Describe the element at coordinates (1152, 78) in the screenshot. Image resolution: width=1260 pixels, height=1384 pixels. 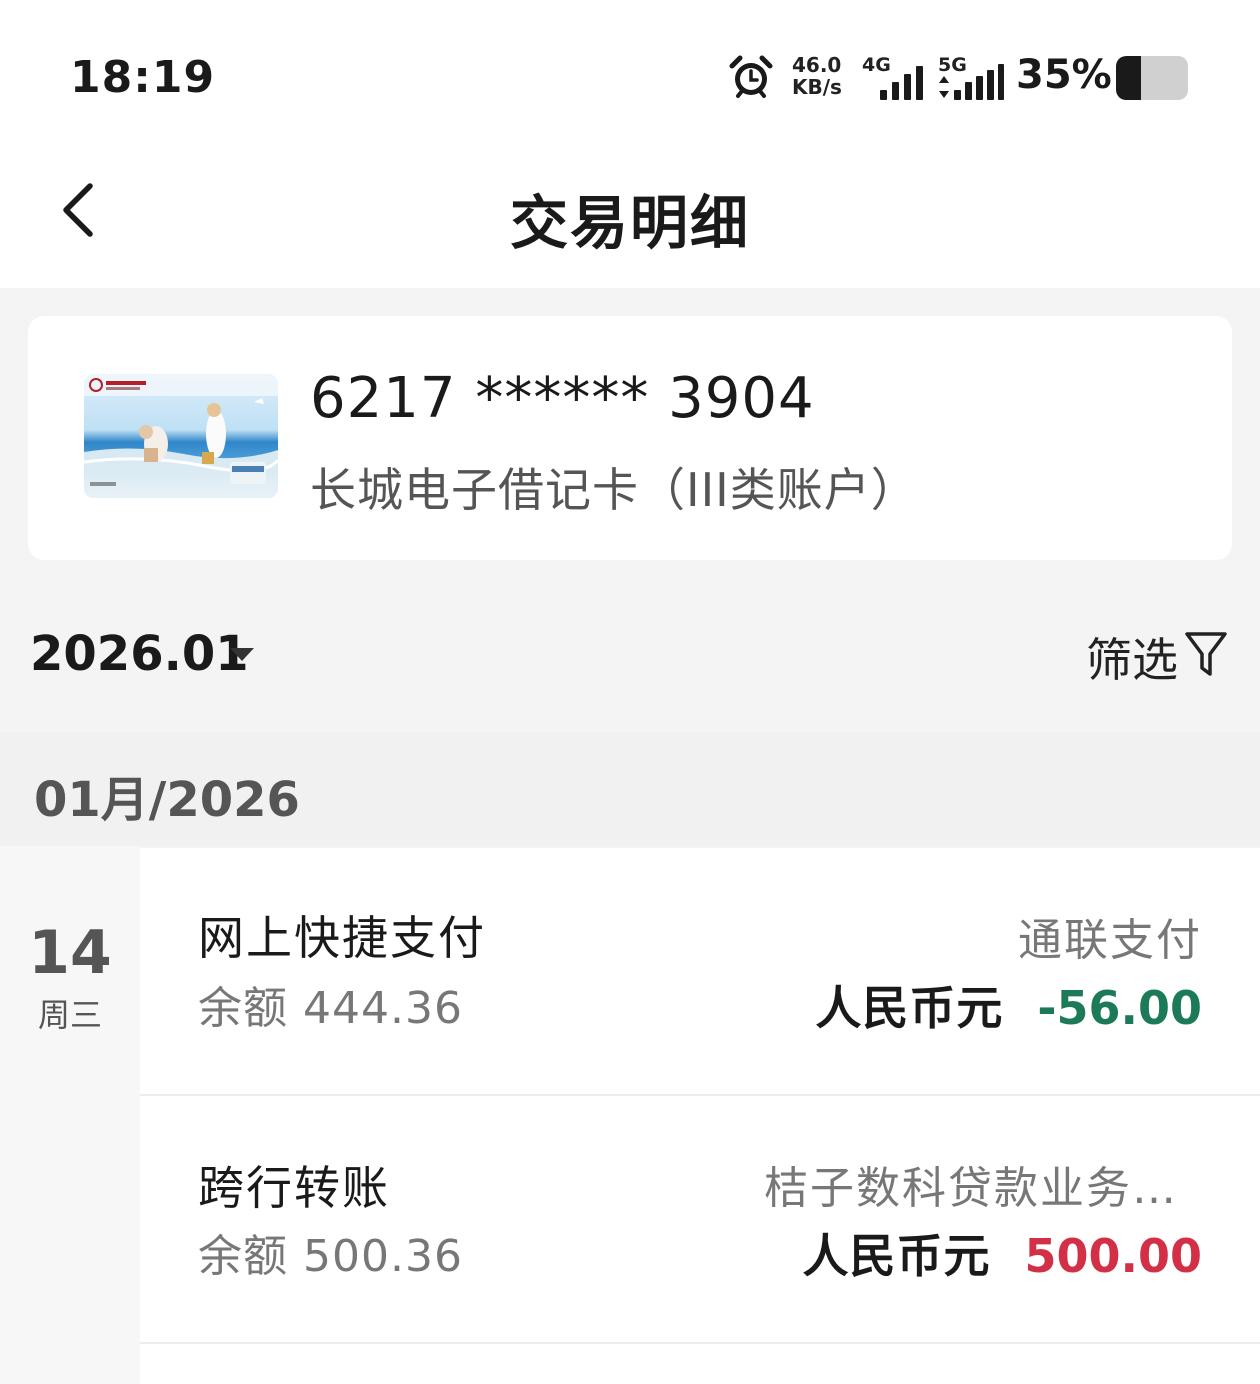
I see `battery-icon` at that location.